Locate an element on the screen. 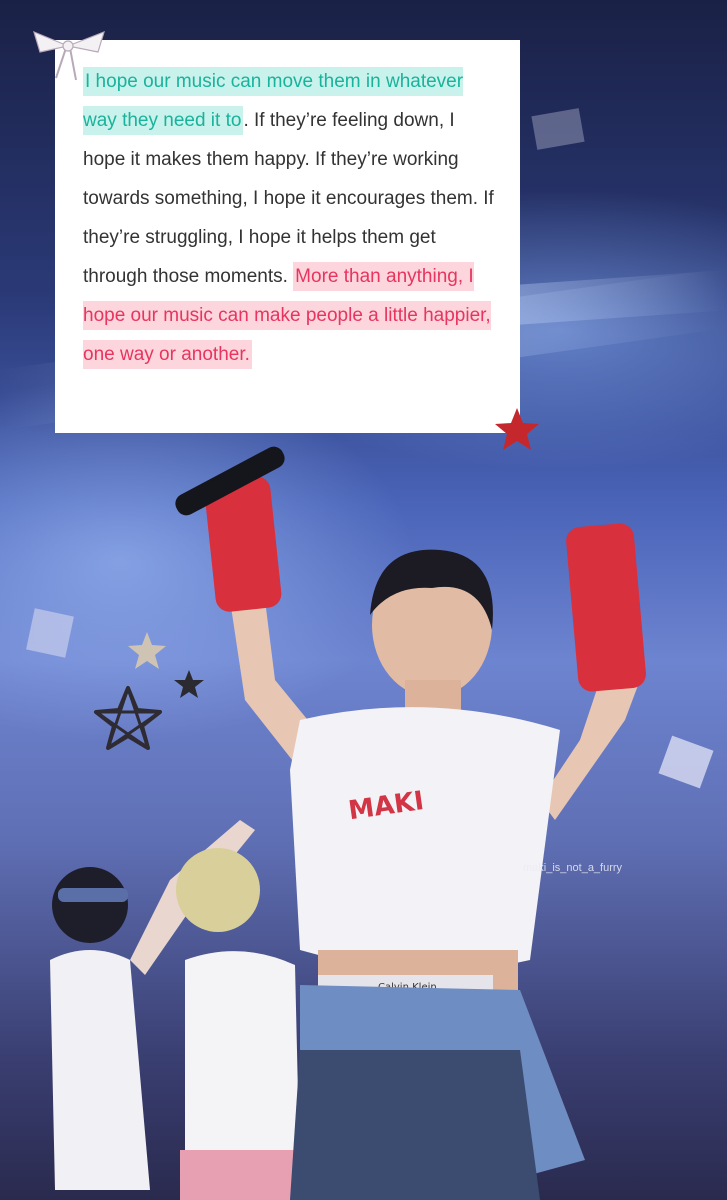  beige-star-icon is located at coordinates (147, 650).